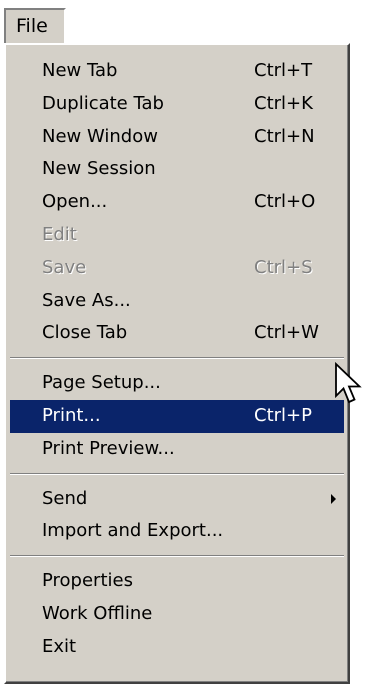 The image size is (367, 684). I want to click on menu-item-label: Close Tab, so click(85, 333).